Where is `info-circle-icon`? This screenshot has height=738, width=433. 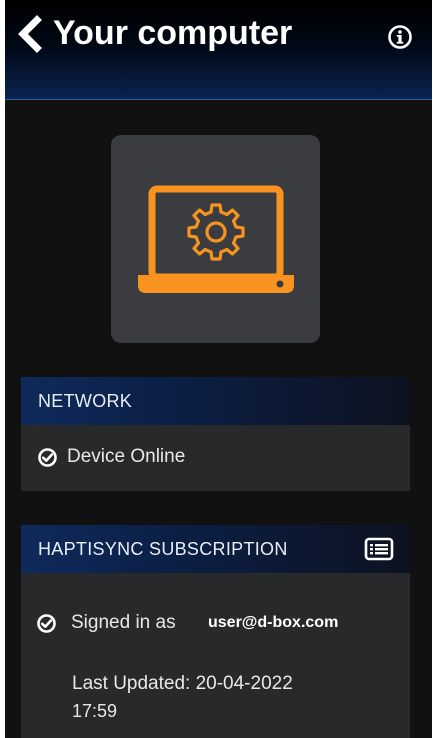
info-circle-icon is located at coordinates (400, 37).